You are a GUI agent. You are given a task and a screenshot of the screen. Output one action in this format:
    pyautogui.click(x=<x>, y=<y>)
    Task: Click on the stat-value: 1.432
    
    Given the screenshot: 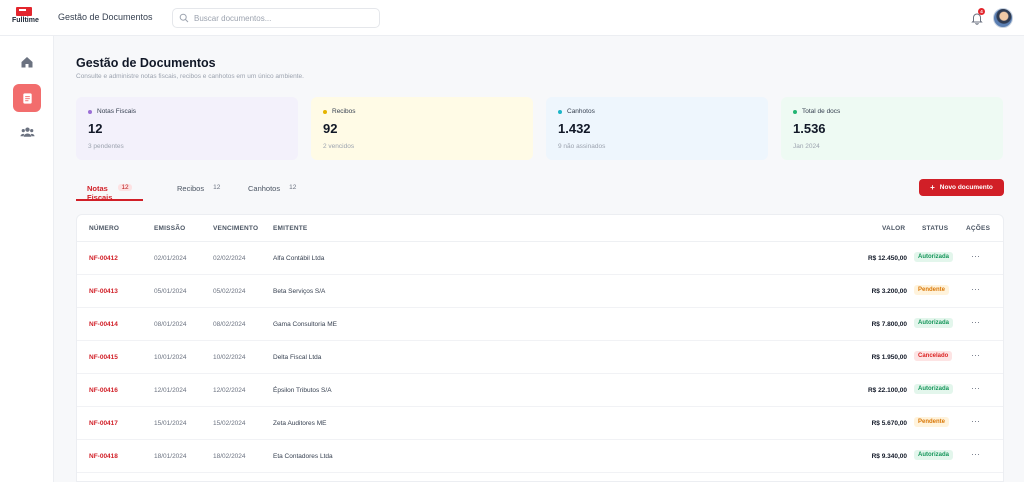 What is the action you would take?
    pyautogui.click(x=574, y=128)
    